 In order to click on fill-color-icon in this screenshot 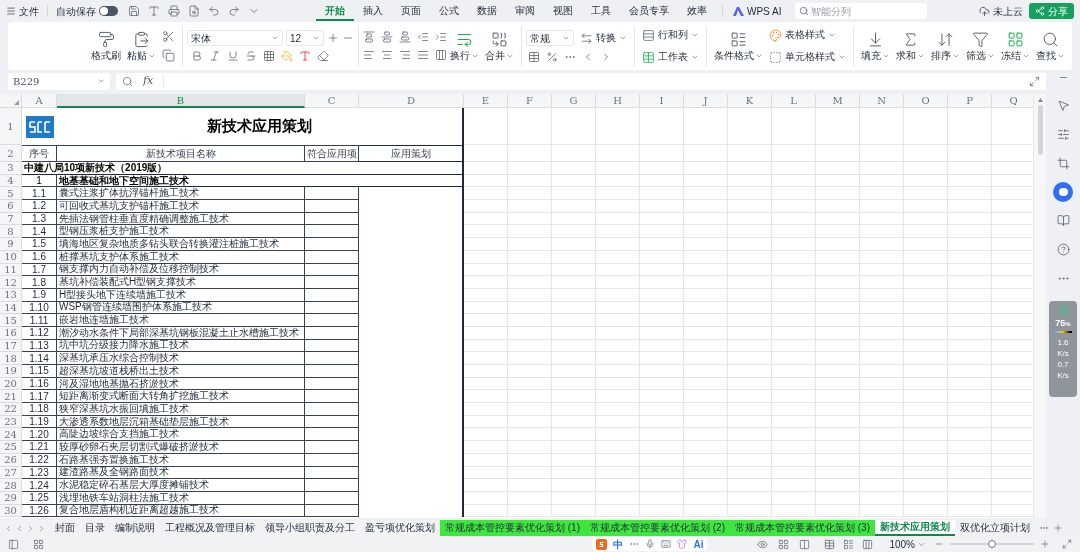, I will do `click(287, 56)`.